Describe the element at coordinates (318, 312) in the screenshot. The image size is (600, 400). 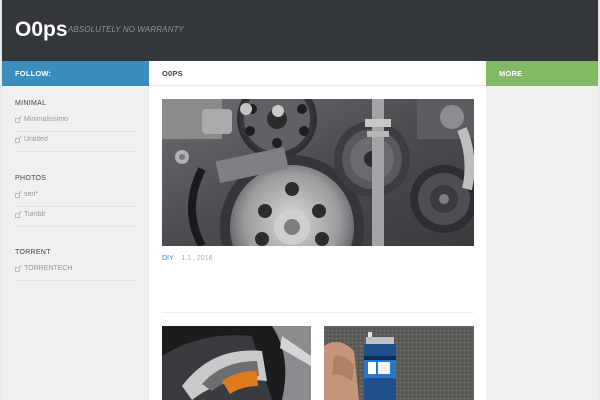
I see `post-divider` at that location.